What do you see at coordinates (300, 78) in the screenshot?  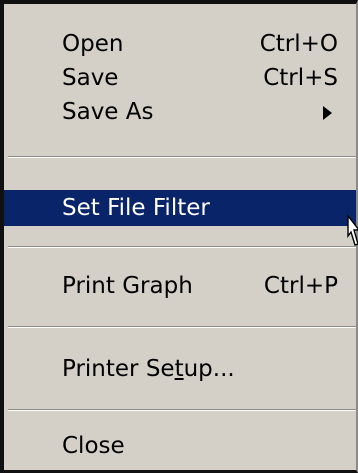 I see `menu-item-shortcut: Ctrl+S` at bounding box center [300, 78].